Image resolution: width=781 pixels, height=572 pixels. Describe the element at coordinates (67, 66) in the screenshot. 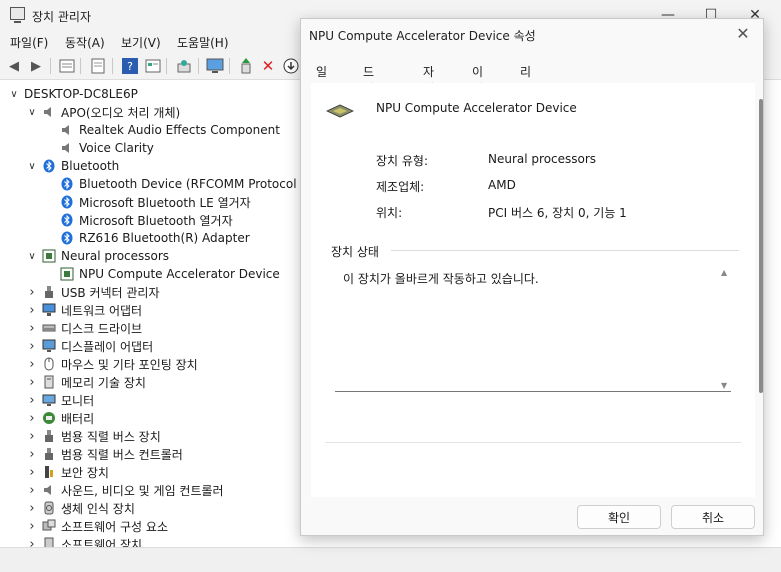

I see `properties-icon` at that location.